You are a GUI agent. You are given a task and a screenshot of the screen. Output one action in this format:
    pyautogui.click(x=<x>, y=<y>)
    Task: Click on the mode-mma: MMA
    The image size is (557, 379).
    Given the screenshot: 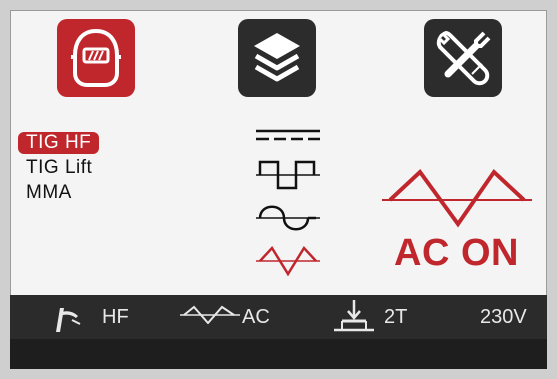 What is the action you would take?
    pyautogui.click(x=49, y=193)
    